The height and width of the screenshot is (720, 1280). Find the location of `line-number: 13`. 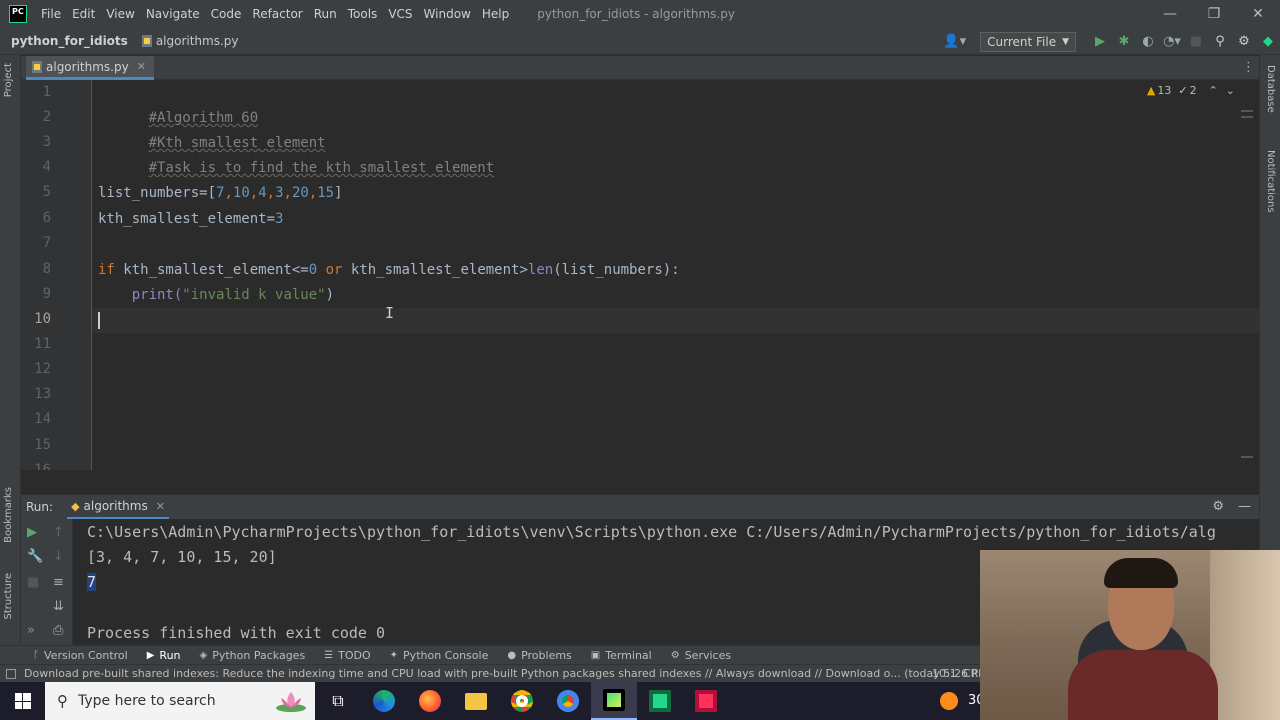

line-number: 13 is located at coordinates (42, 394).